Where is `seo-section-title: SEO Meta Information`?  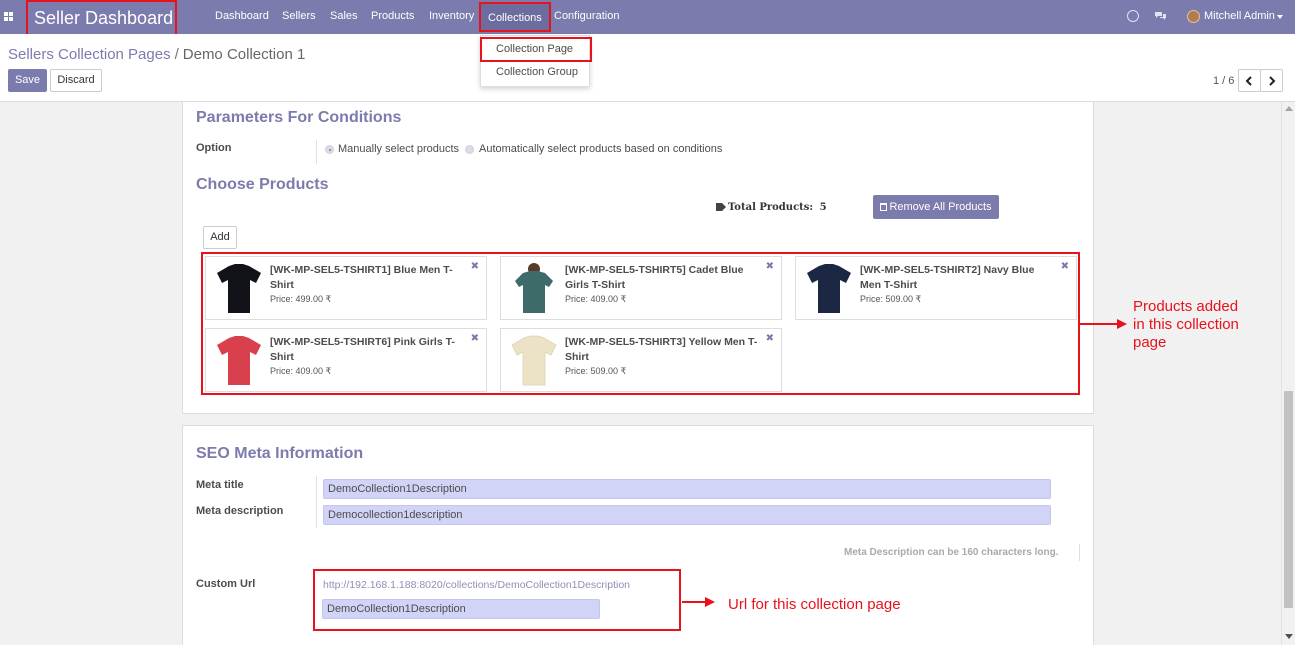 seo-section-title: SEO Meta Information is located at coordinates (280, 453).